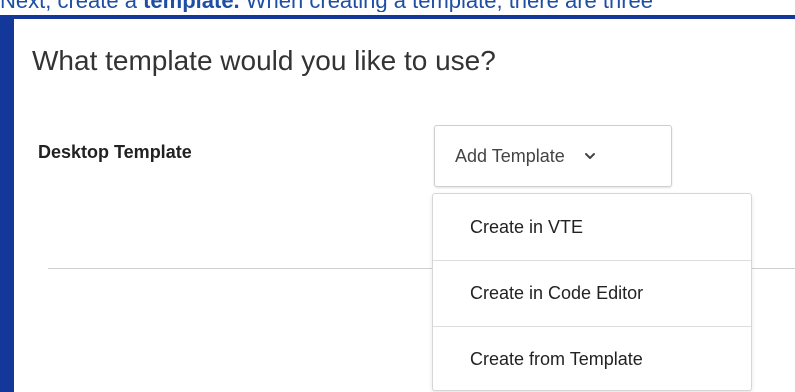  What do you see at coordinates (115, 152) in the screenshot?
I see `desktop-template-label: Desktop Template` at bounding box center [115, 152].